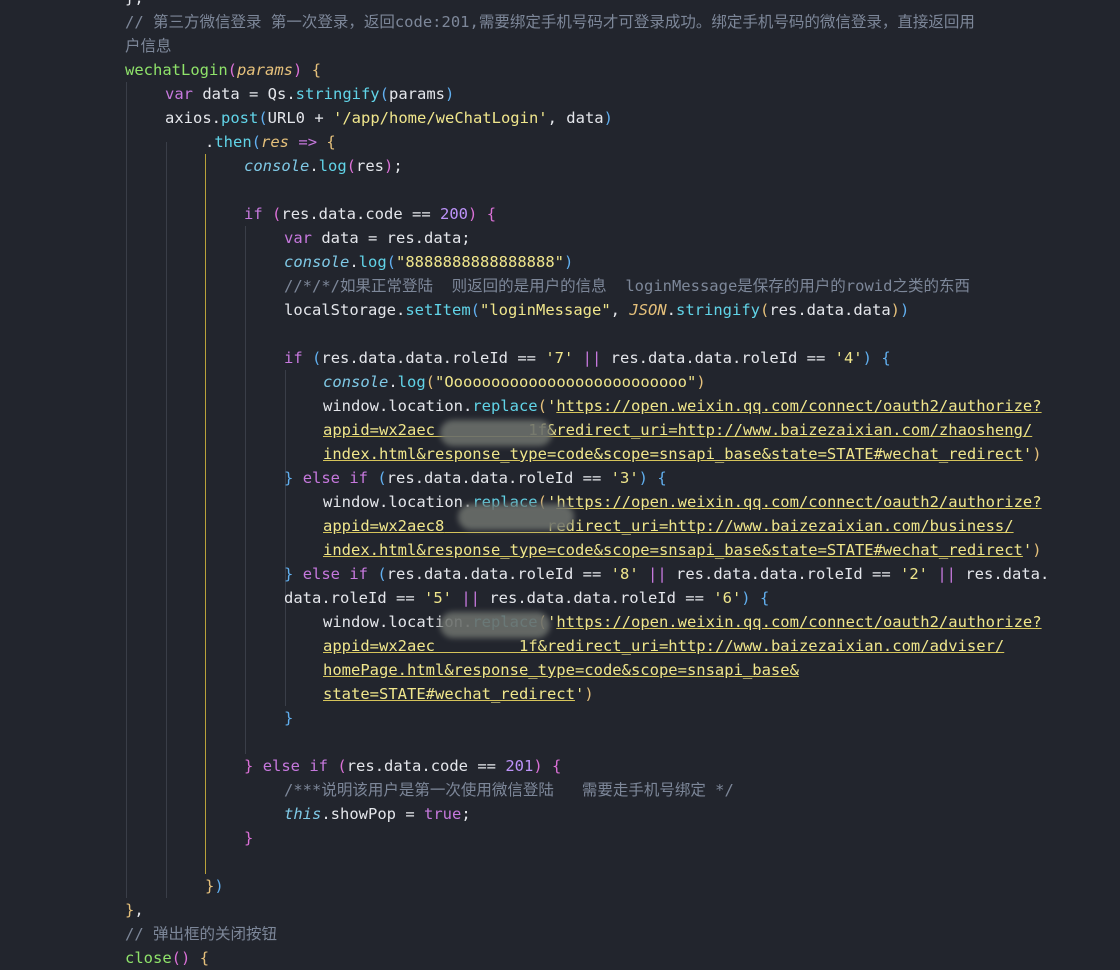 Image resolution: width=1120 pixels, height=970 pixels. I want to click on code-line: var data = res.data;, so click(560, 238).